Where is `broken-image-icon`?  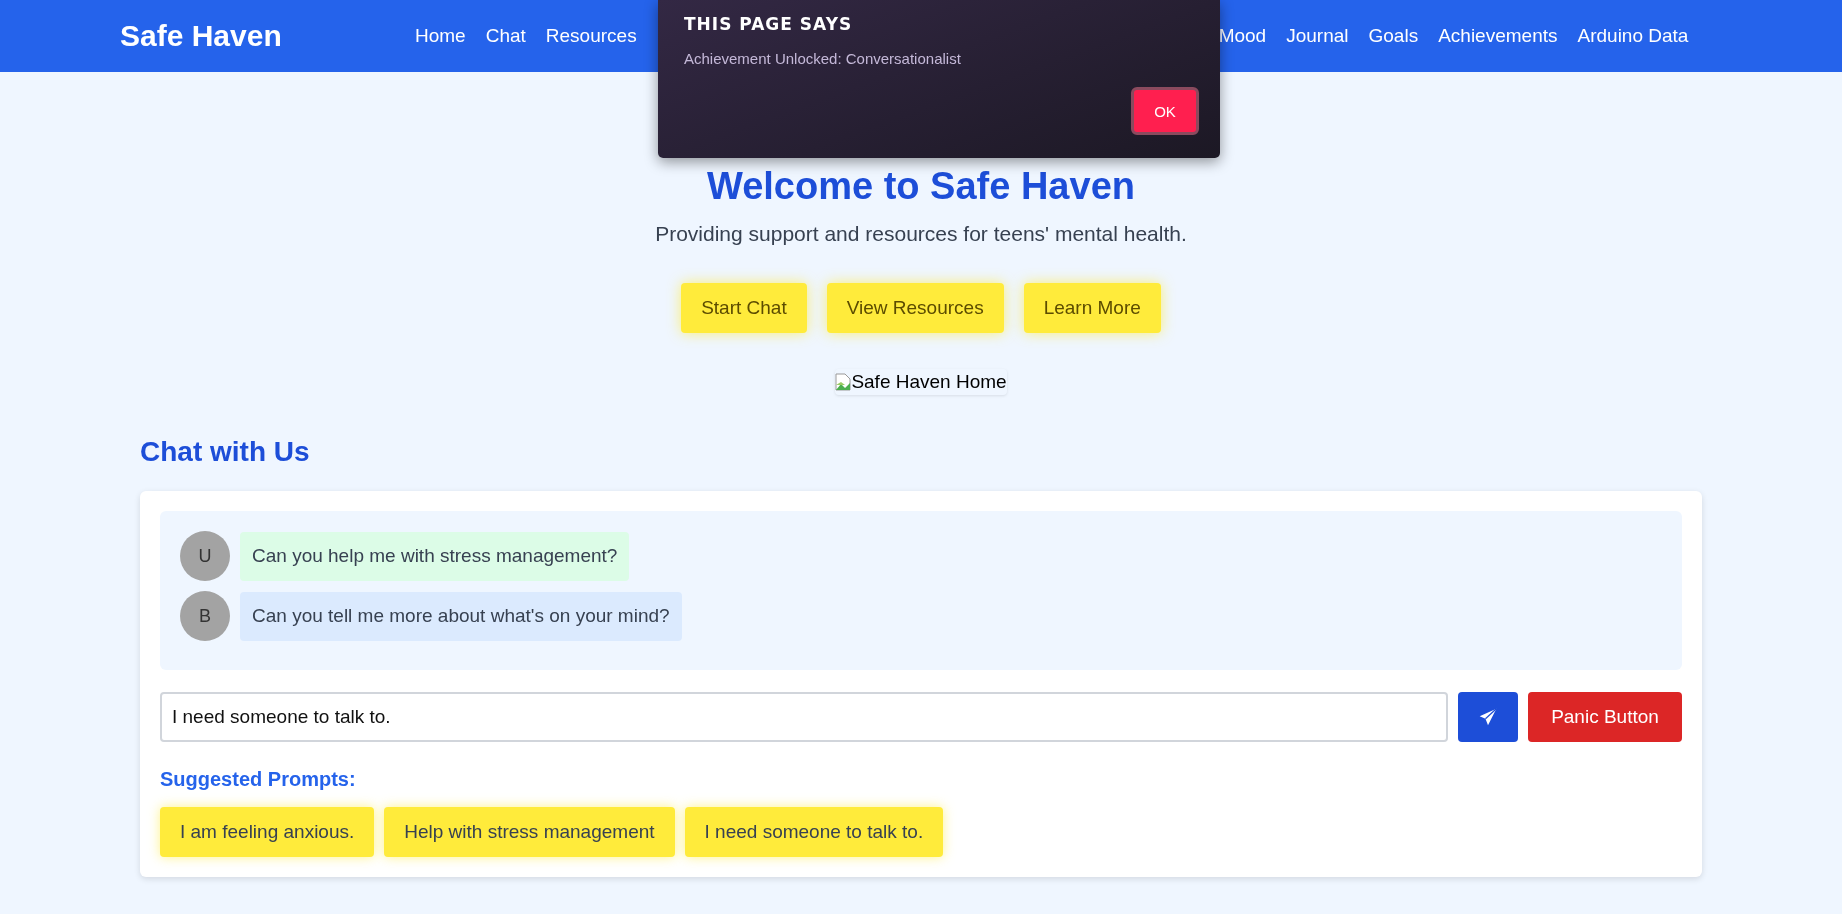
broken-image-icon is located at coordinates (843, 382).